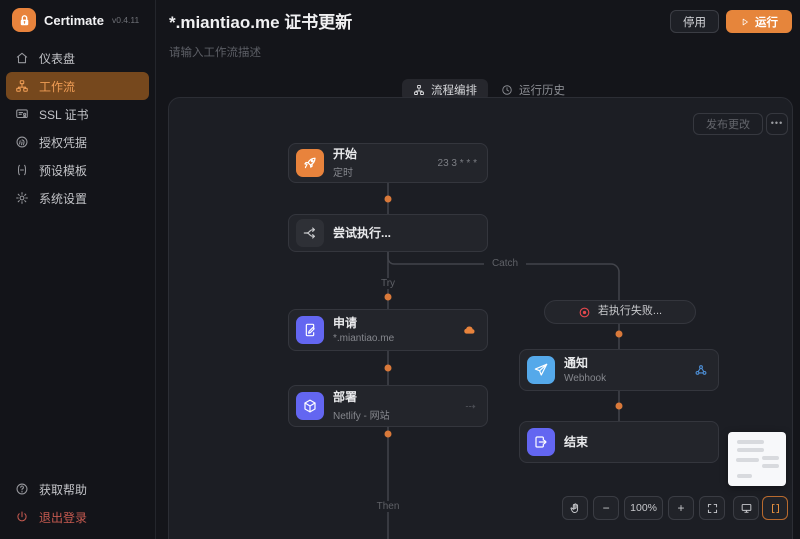 The height and width of the screenshot is (539, 800). What do you see at coordinates (63, 170) in the screenshot?
I see `sidebar-item-label: 预设模板` at bounding box center [63, 170].